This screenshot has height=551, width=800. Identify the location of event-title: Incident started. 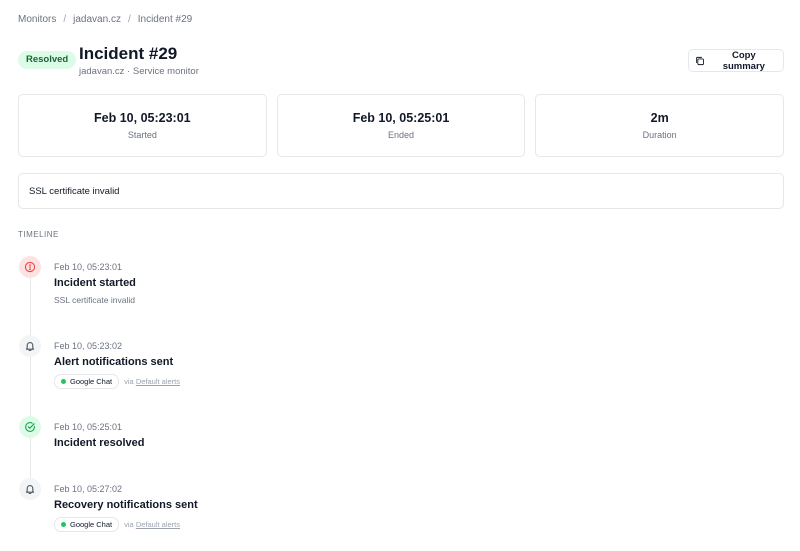
(95, 283).